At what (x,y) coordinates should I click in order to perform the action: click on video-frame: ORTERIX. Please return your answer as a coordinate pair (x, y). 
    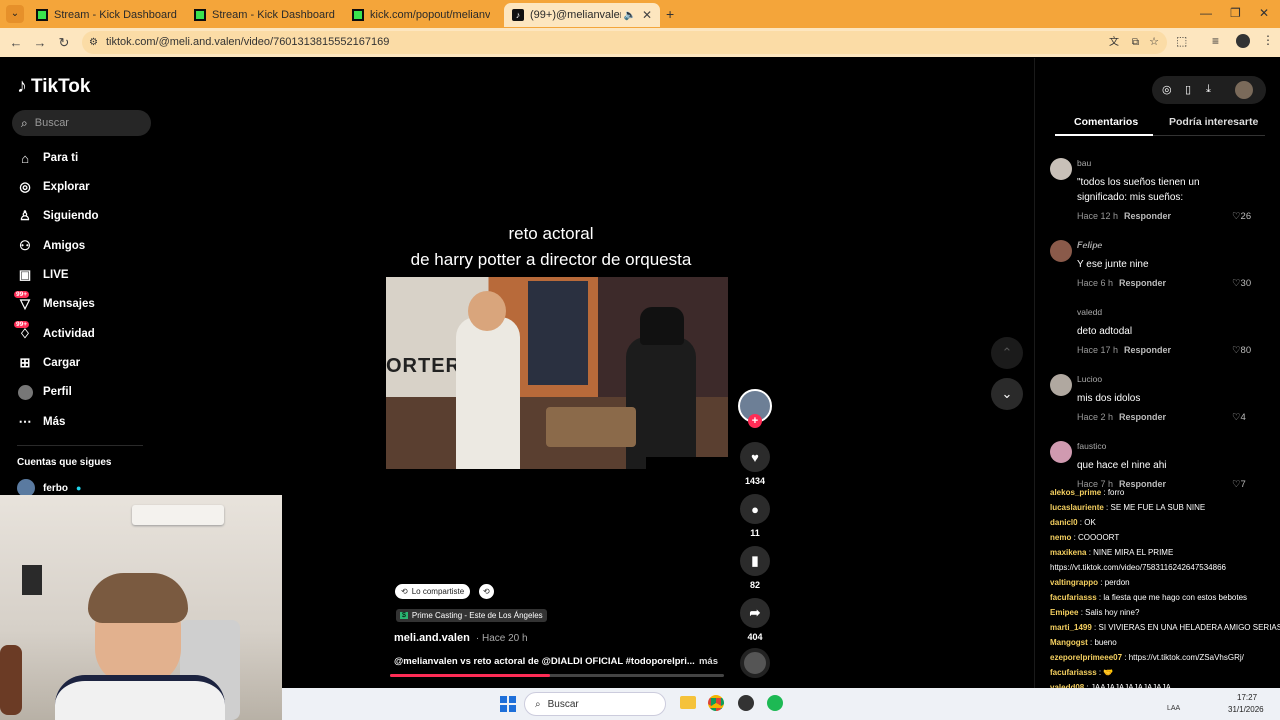
    Looking at the image, I should click on (557, 373).